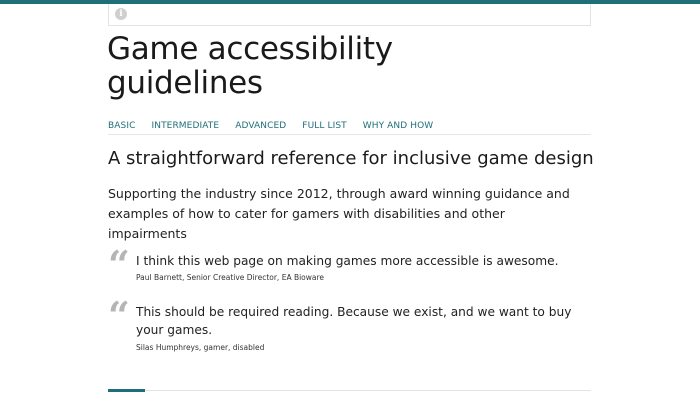 This screenshot has height=400, width=700. What do you see at coordinates (121, 126) in the screenshot?
I see `nav-item-basic: BASIC` at bounding box center [121, 126].